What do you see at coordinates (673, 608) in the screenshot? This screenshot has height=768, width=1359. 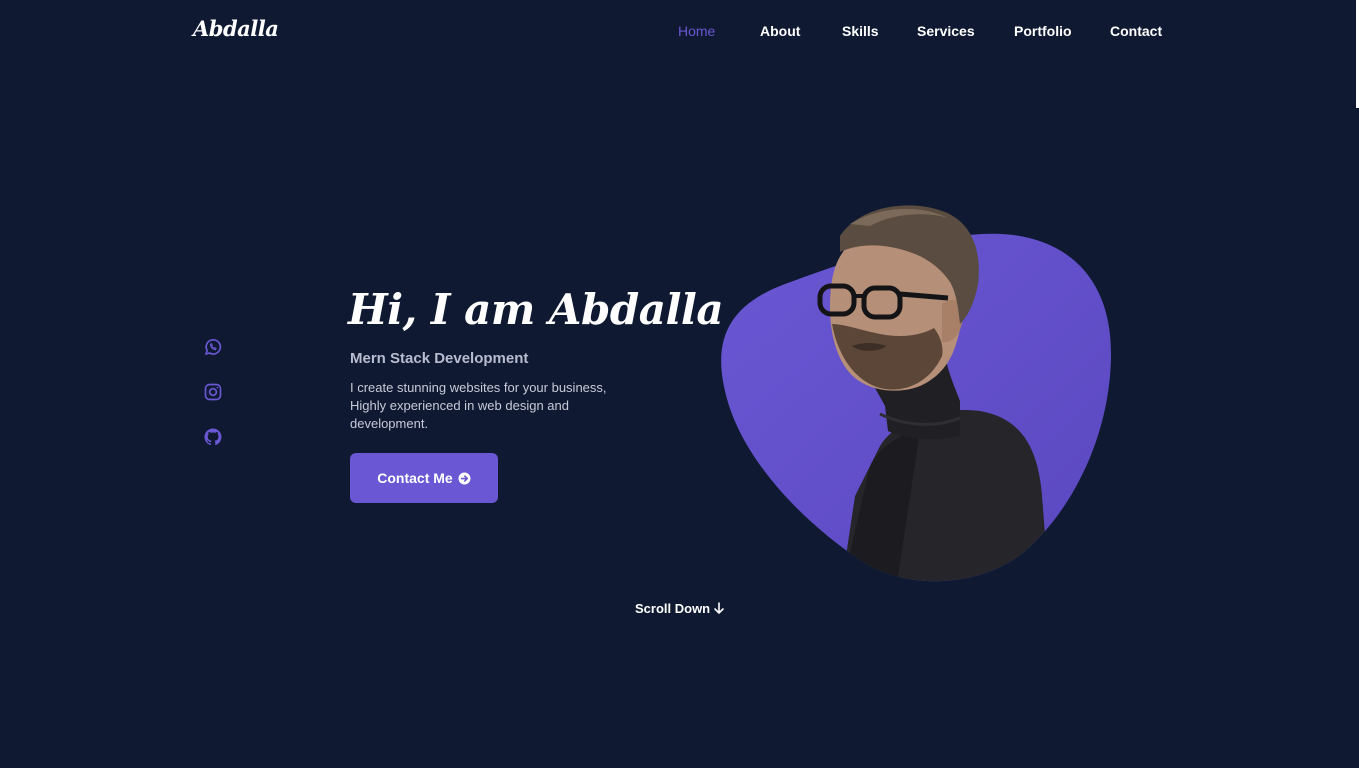 I see `scroll-down-label: Scroll Down` at bounding box center [673, 608].